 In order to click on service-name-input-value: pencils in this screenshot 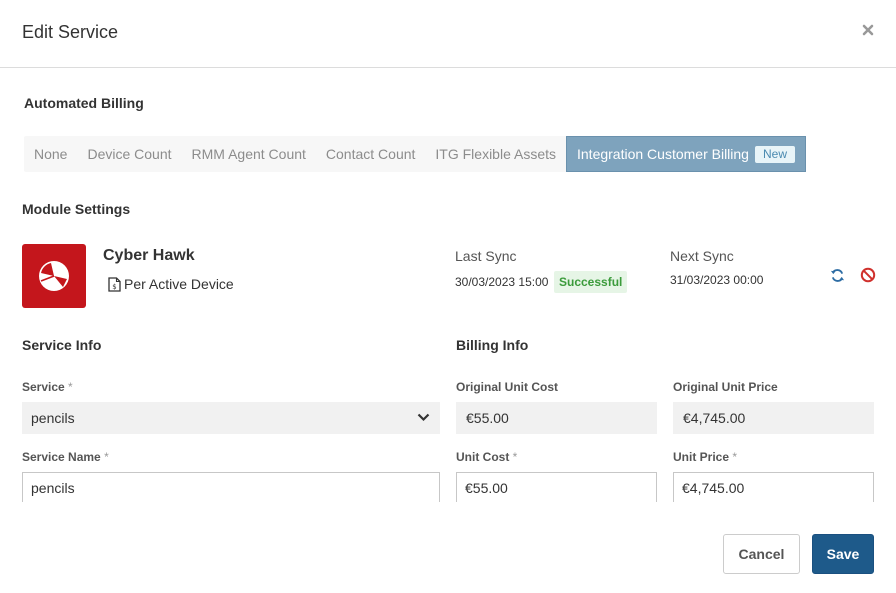, I will do `click(53, 488)`.